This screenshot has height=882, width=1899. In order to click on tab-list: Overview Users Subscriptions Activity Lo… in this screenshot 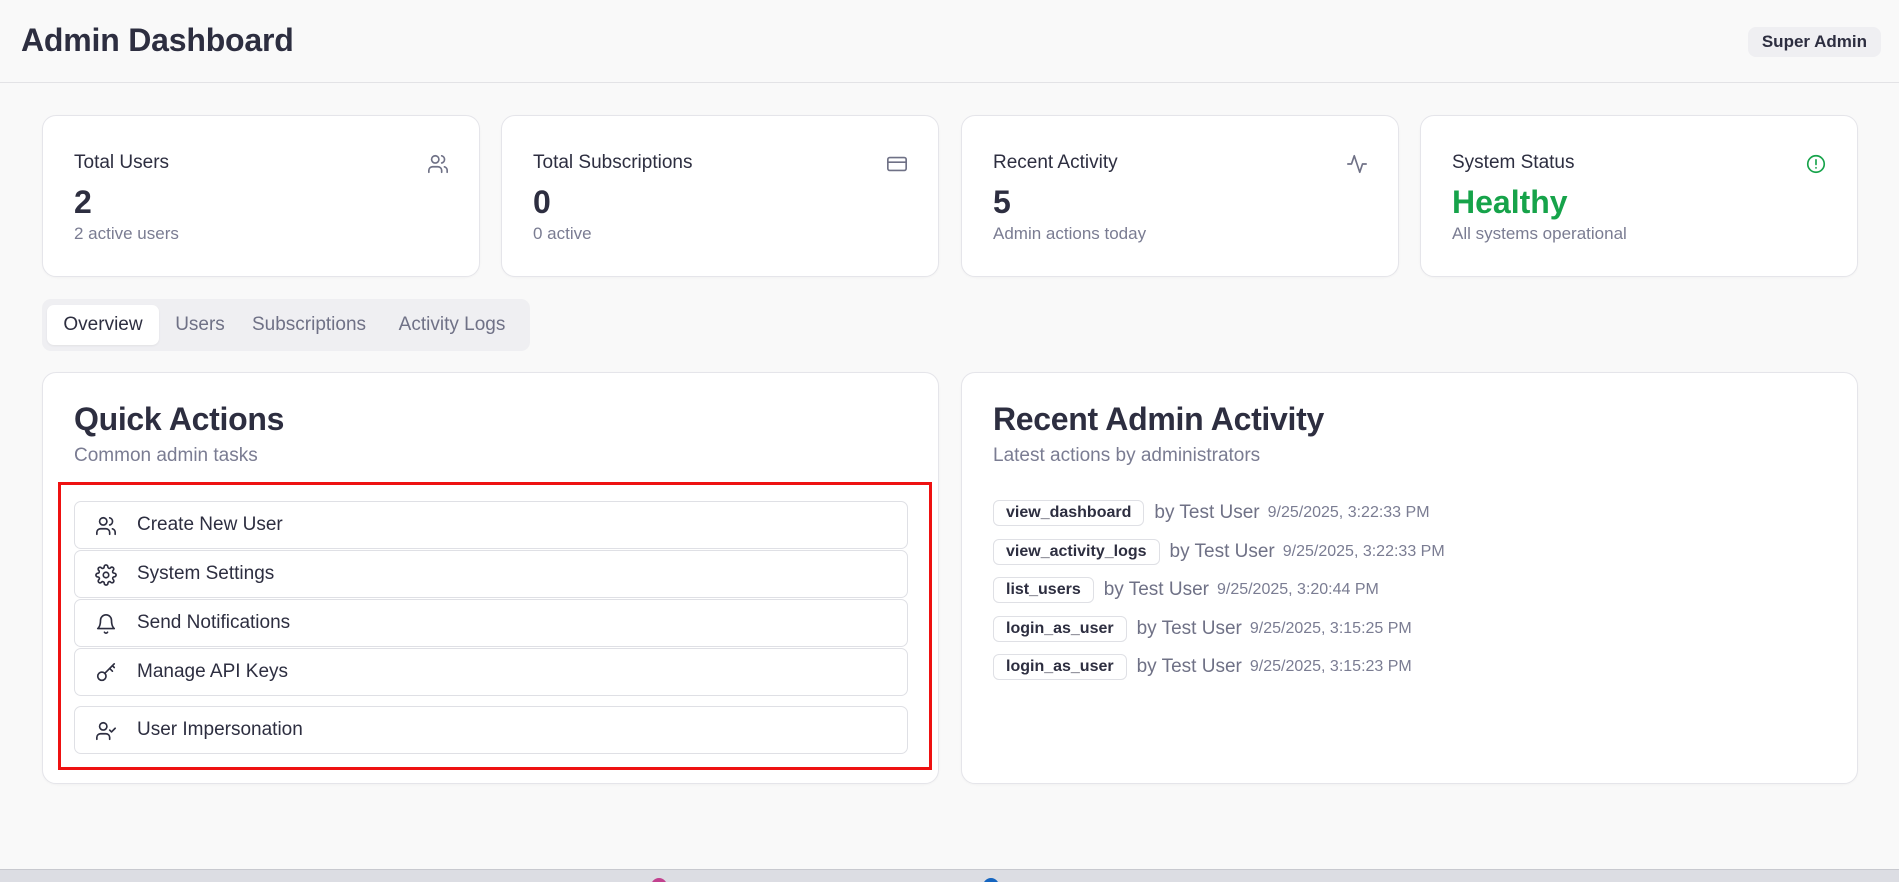, I will do `click(286, 325)`.